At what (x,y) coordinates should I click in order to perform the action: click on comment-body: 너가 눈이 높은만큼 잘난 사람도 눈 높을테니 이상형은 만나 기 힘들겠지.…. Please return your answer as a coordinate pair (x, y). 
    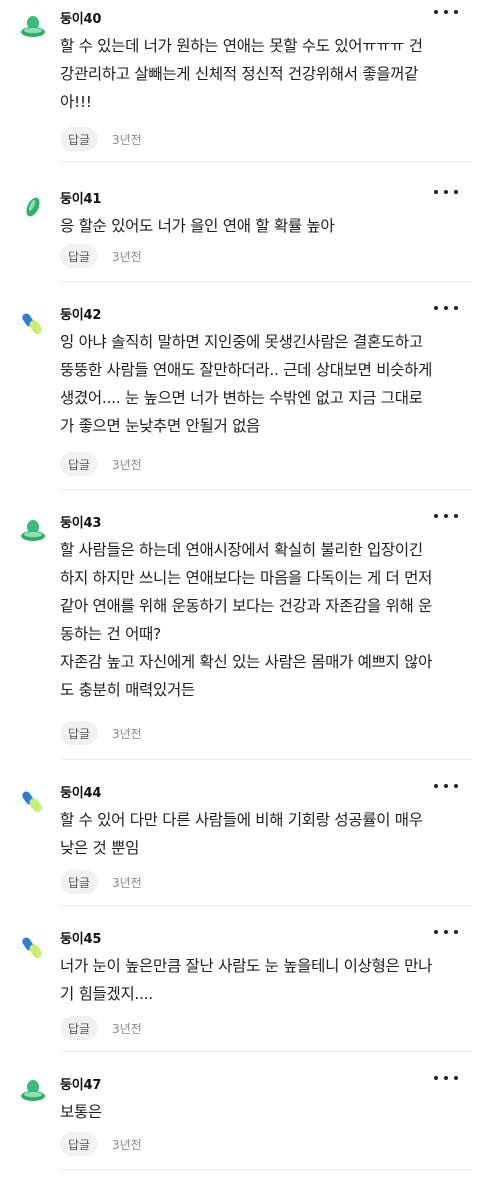
    Looking at the image, I should click on (263, 980).